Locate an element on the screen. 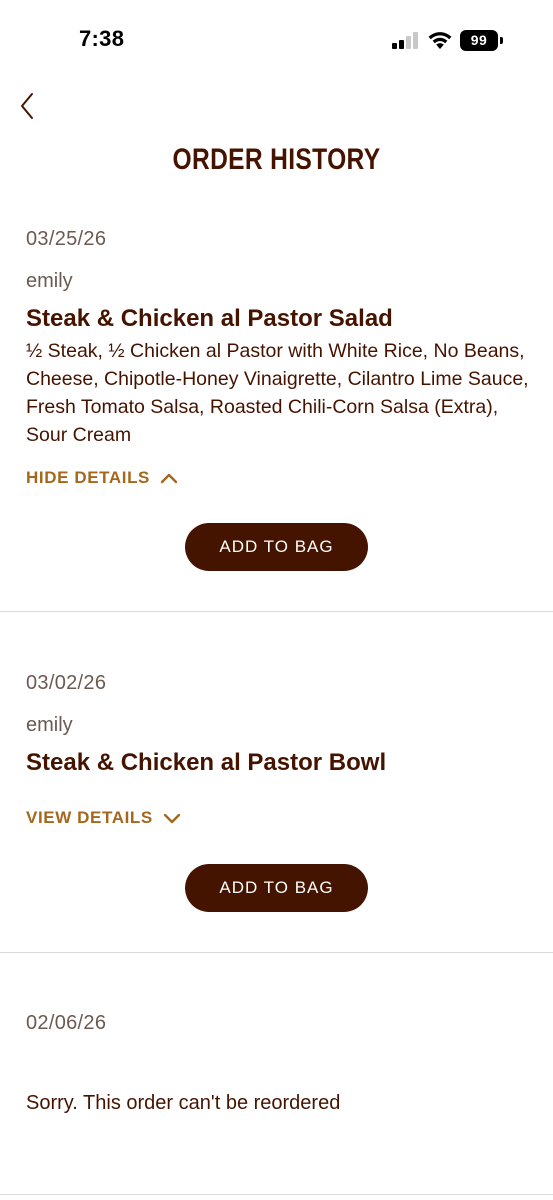 The image size is (553, 1200). status-bar: 7:38 99 is located at coordinates (276, 40).